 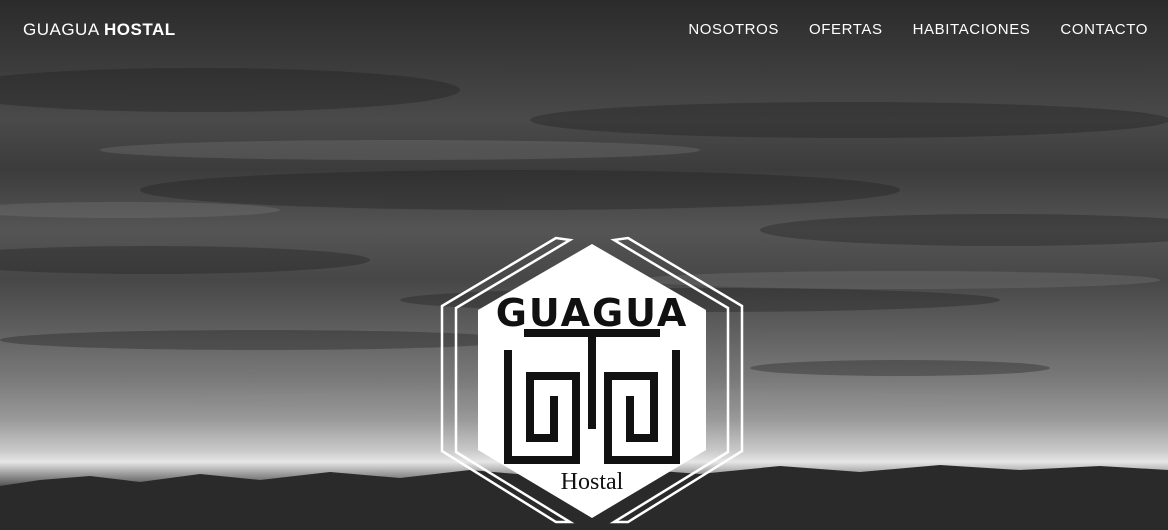 I want to click on nav-links: NOSOTROS OFERTAS HABITACIONES CONTACTO, so click(x=918, y=29).